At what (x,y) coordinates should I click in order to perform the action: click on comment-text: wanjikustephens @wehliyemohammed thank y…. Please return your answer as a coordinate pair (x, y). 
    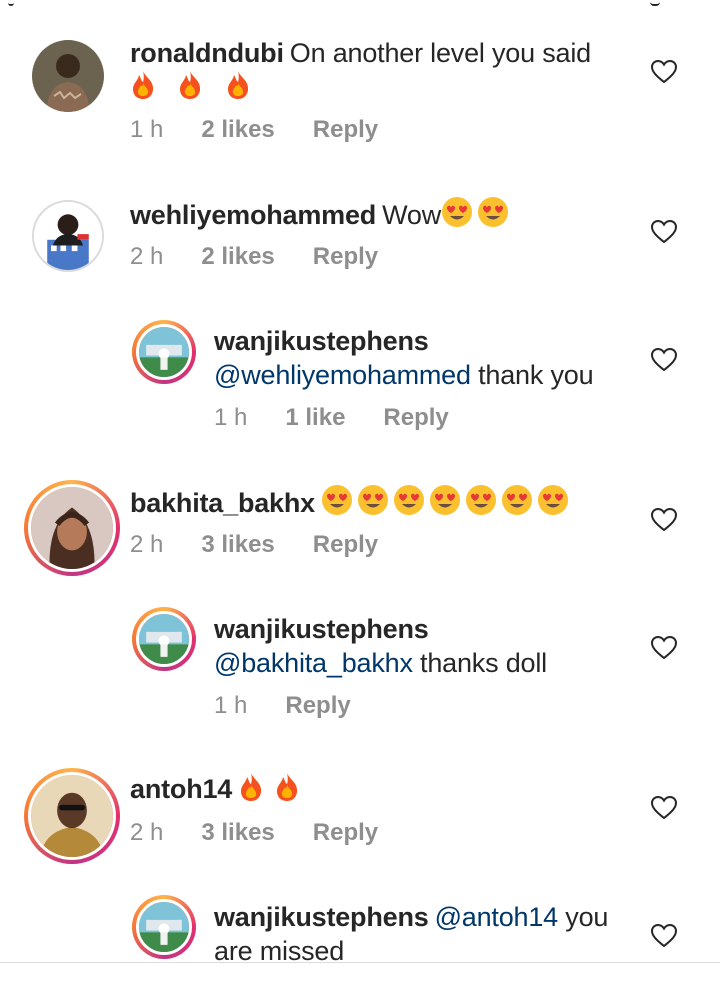
    Looking at the image, I should click on (424, 358).